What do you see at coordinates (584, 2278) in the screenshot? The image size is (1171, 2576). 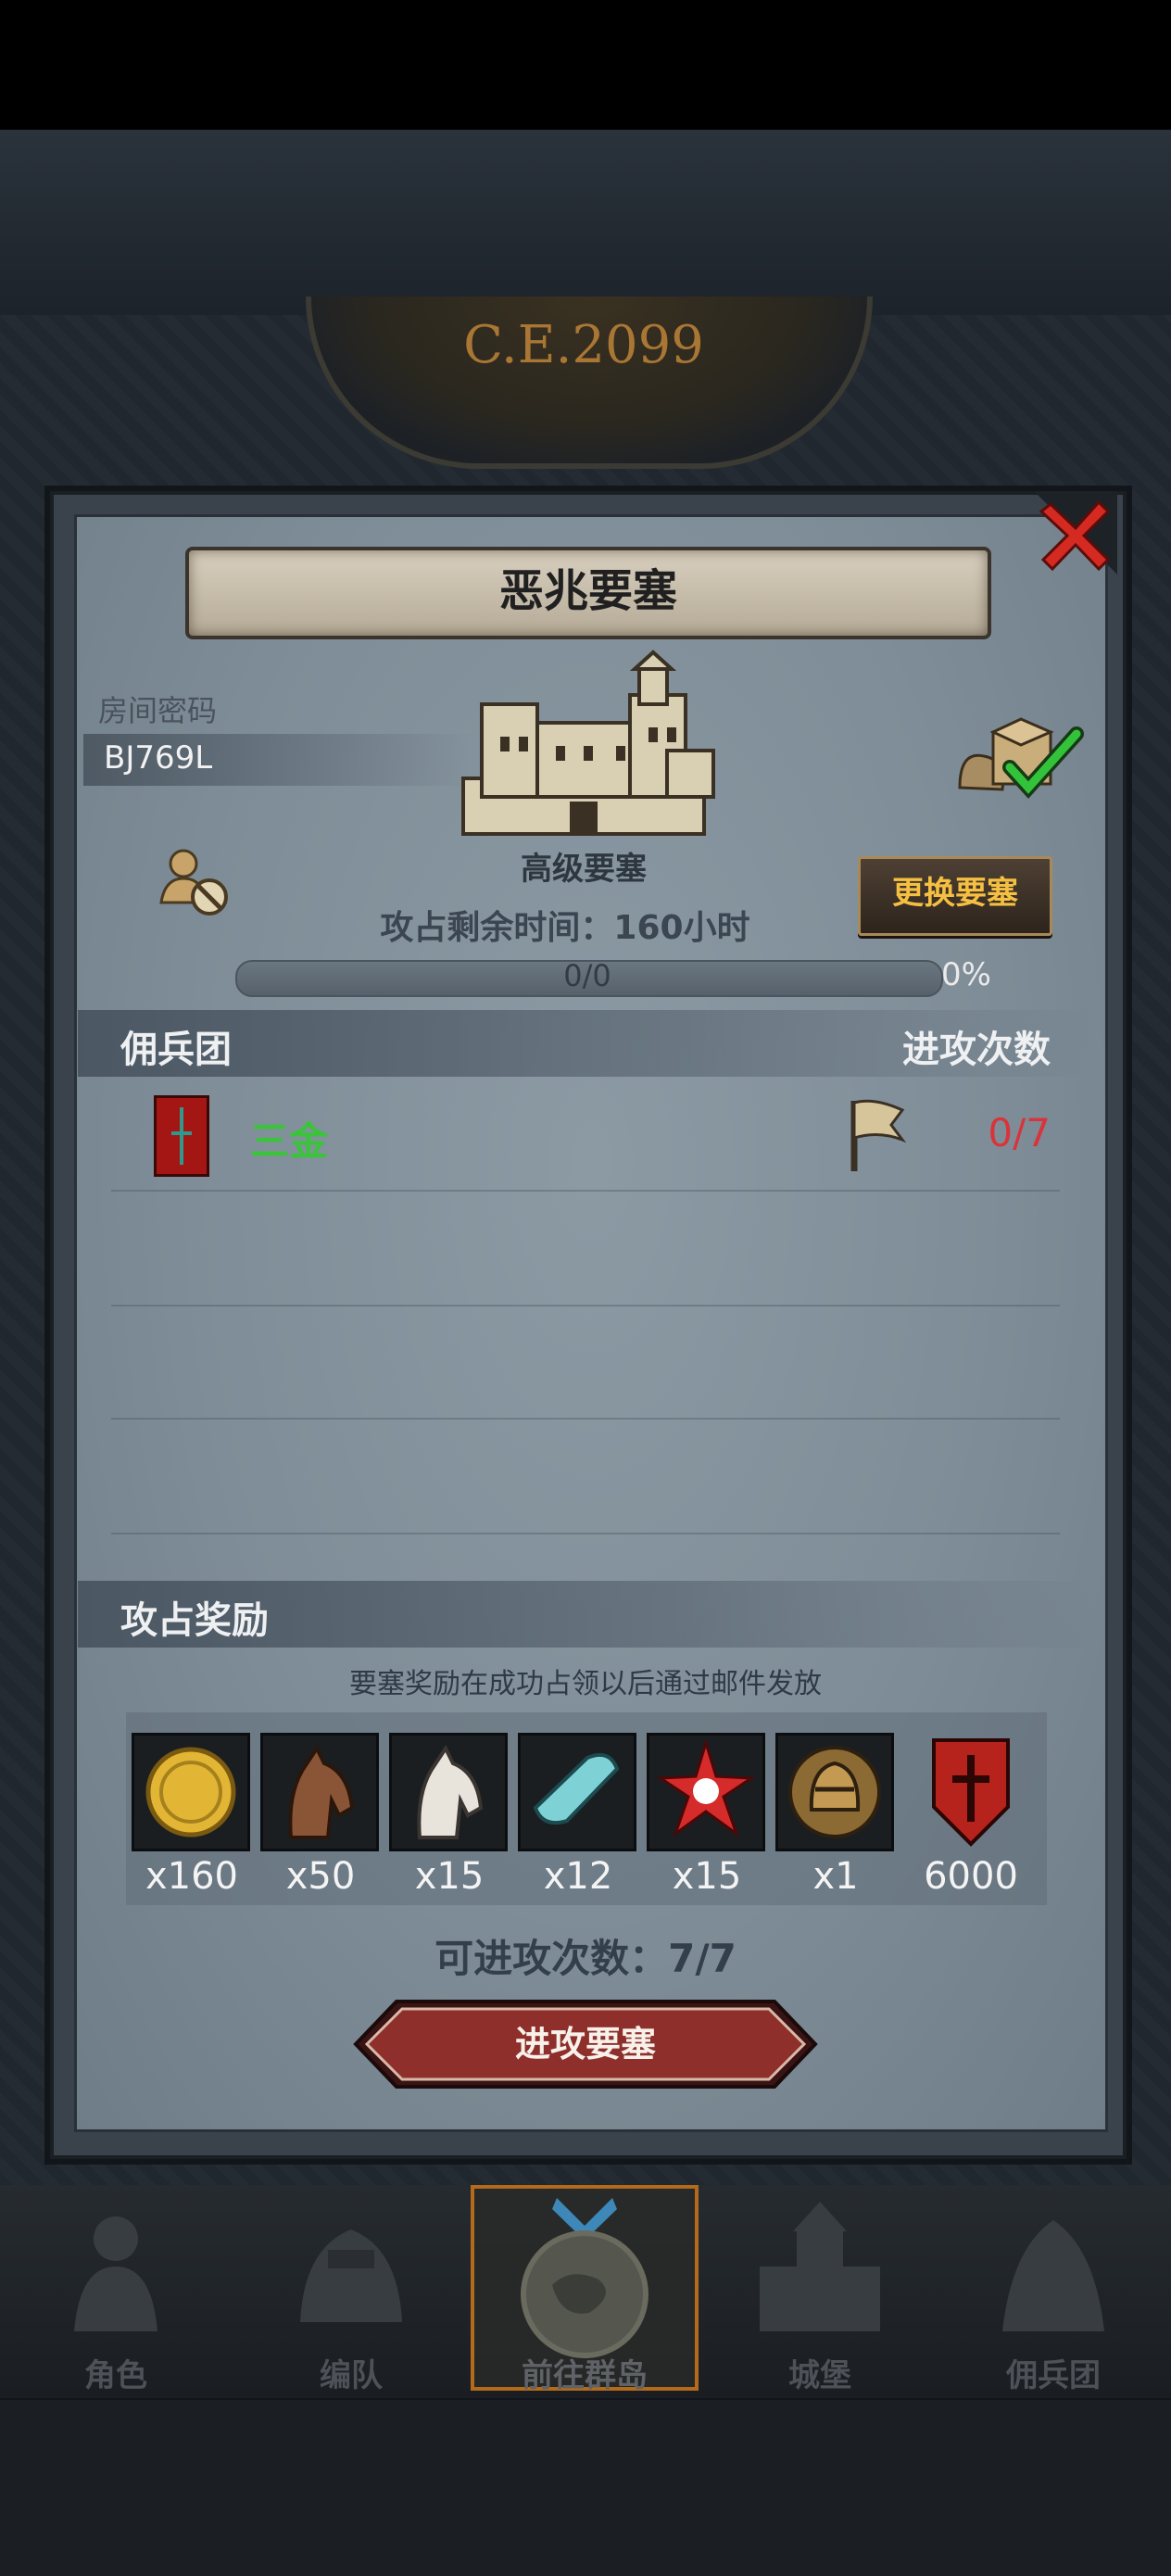 I see `islands-icon` at bounding box center [584, 2278].